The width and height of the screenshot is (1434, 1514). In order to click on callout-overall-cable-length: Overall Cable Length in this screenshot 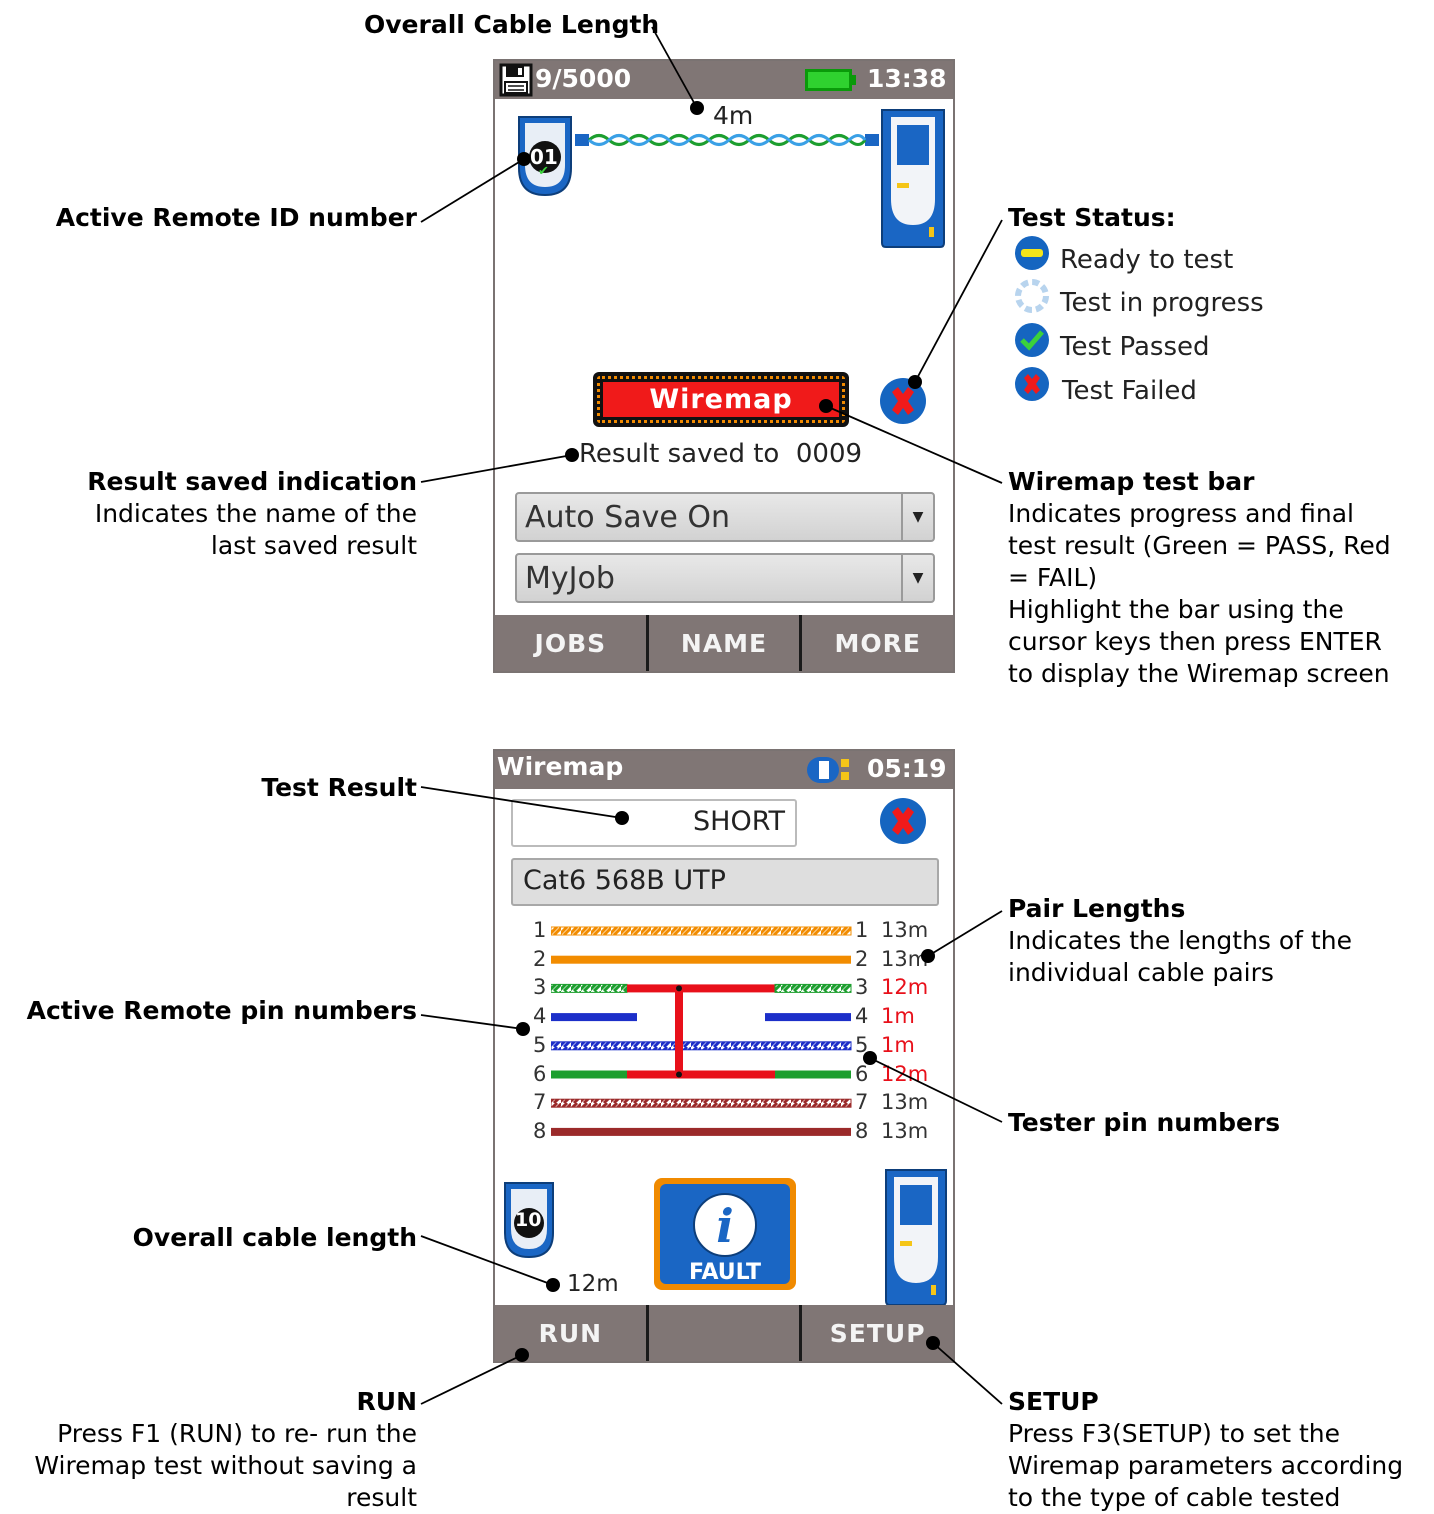, I will do `click(512, 24)`.